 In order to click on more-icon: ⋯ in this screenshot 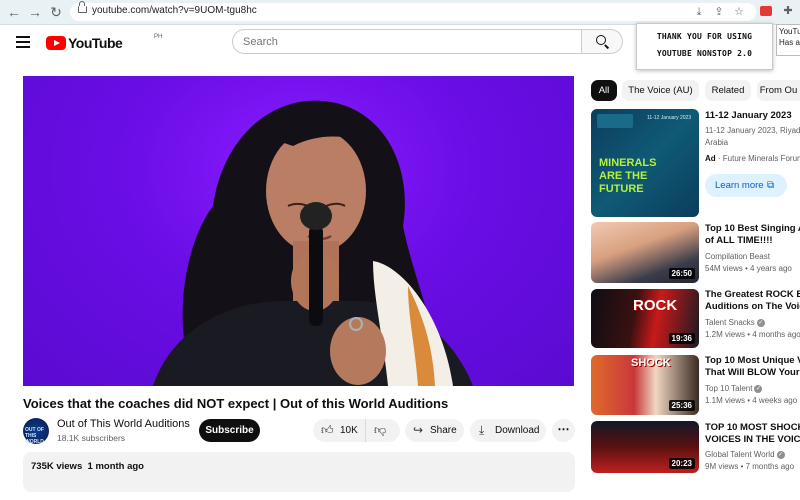, I will do `click(563, 429)`.